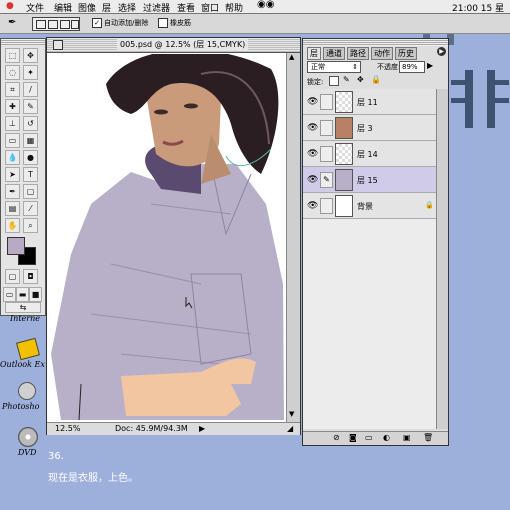 The height and width of the screenshot is (510, 510). Describe the element at coordinates (382, 53) in the screenshot. I see `tab-actions: 动作` at that location.